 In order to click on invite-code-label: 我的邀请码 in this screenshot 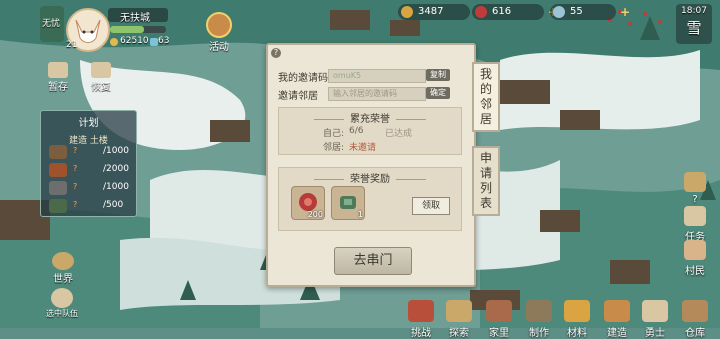, I will do `click(303, 78)`.